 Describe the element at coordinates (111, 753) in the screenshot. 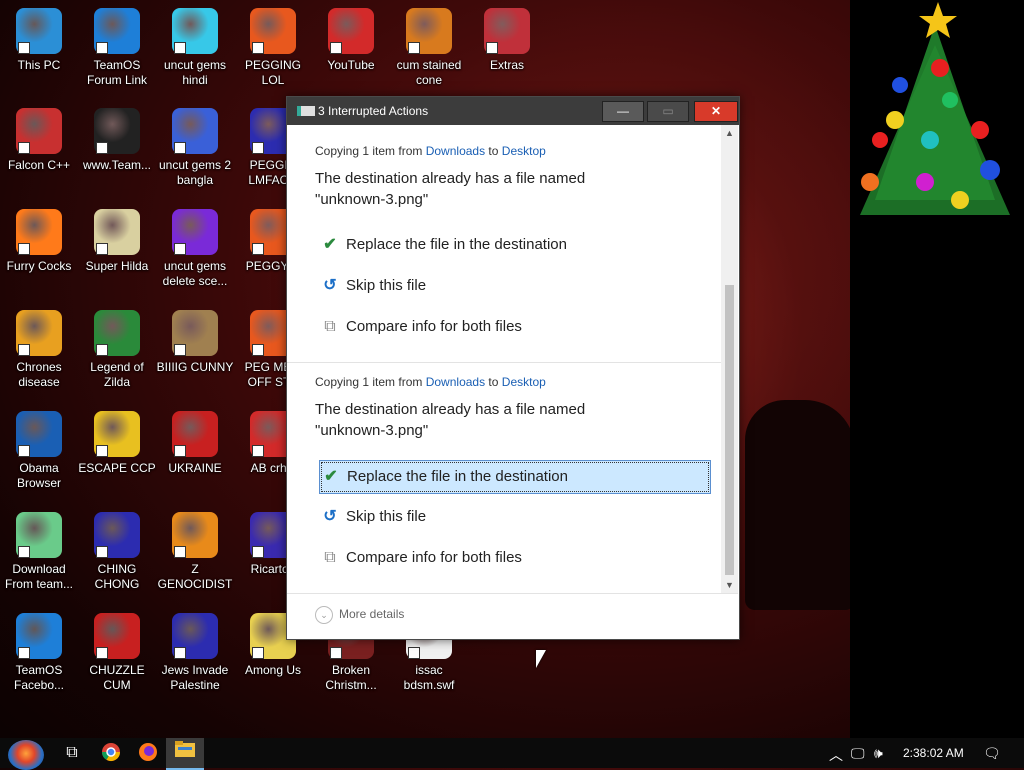

I see `chrome-taskbar-icon` at that location.